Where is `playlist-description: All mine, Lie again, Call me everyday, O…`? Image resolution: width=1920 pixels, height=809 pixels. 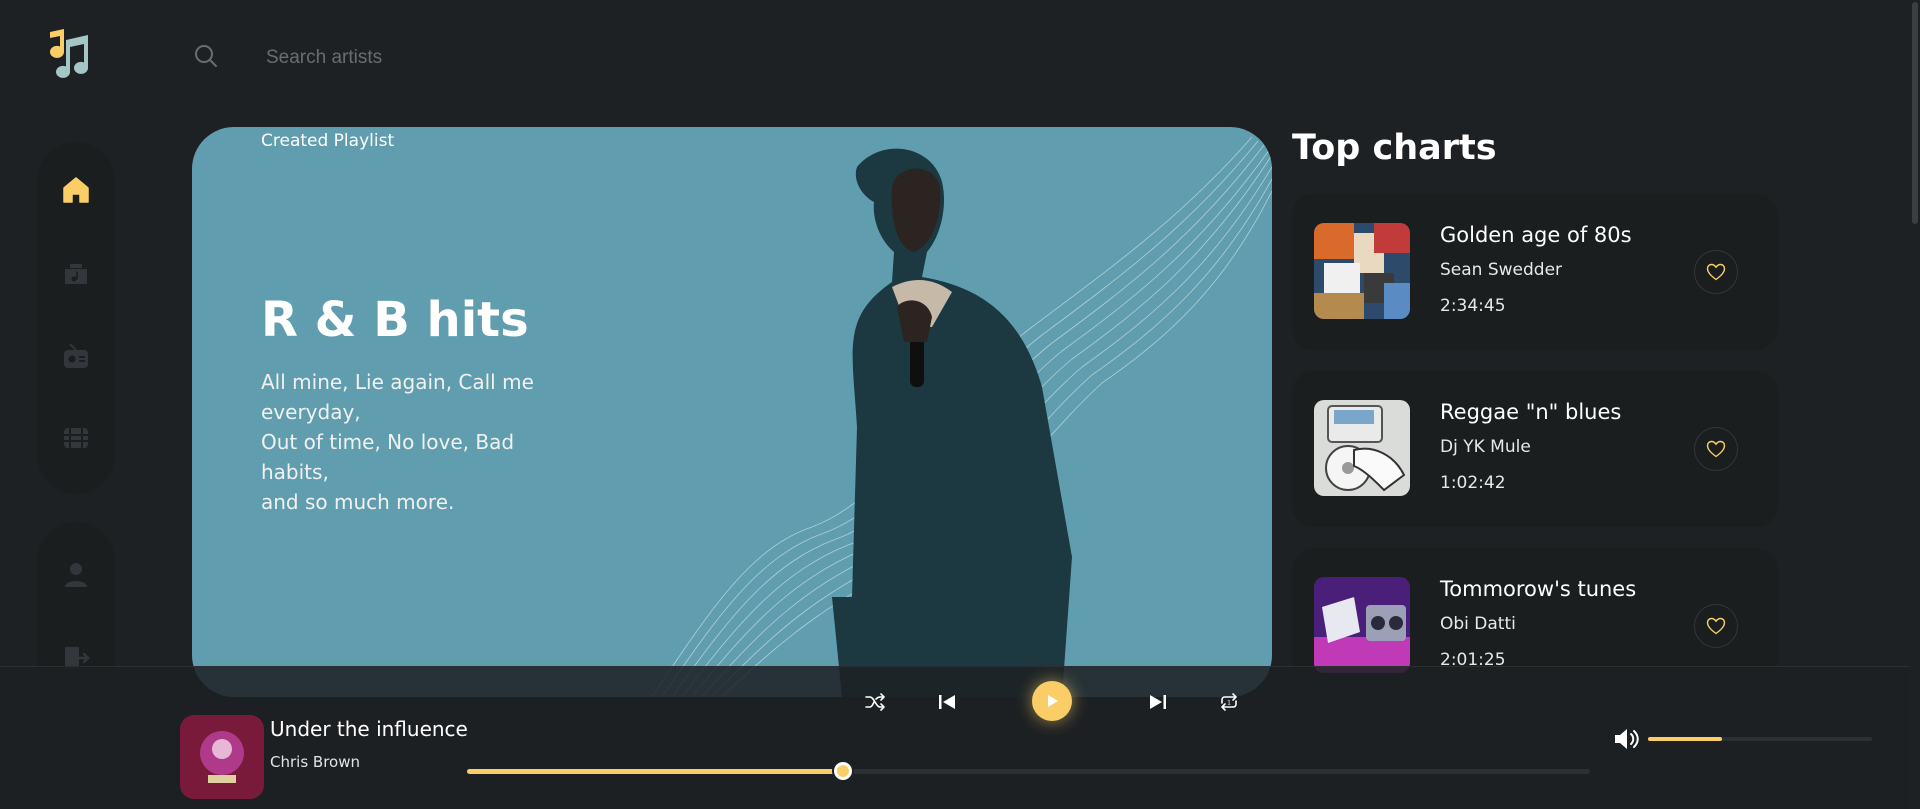 playlist-description: All mine, Lie again, Call me everyday, O… is located at coordinates (411, 442).